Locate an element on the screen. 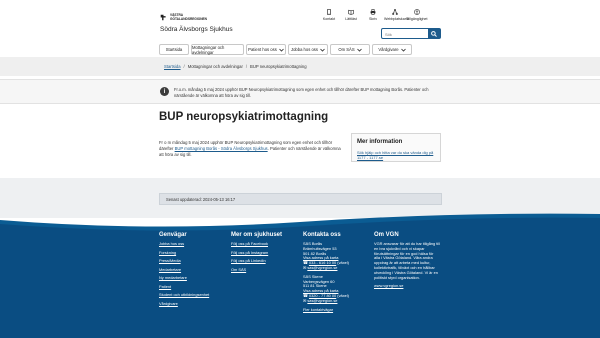 Image resolution: width=600 pixels, height=338 pixels. tool-kontakt: Kontakt is located at coordinates (329, 15).